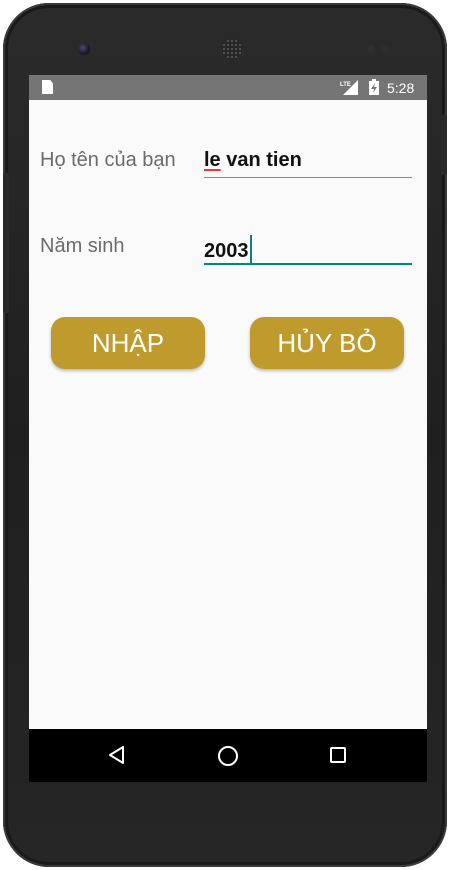 Image resolution: width=453 pixels, height=870 pixels. What do you see at coordinates (401, 88) in the screenshot?
I see `status-clock: 5:28` at bounding box center [401, 88].